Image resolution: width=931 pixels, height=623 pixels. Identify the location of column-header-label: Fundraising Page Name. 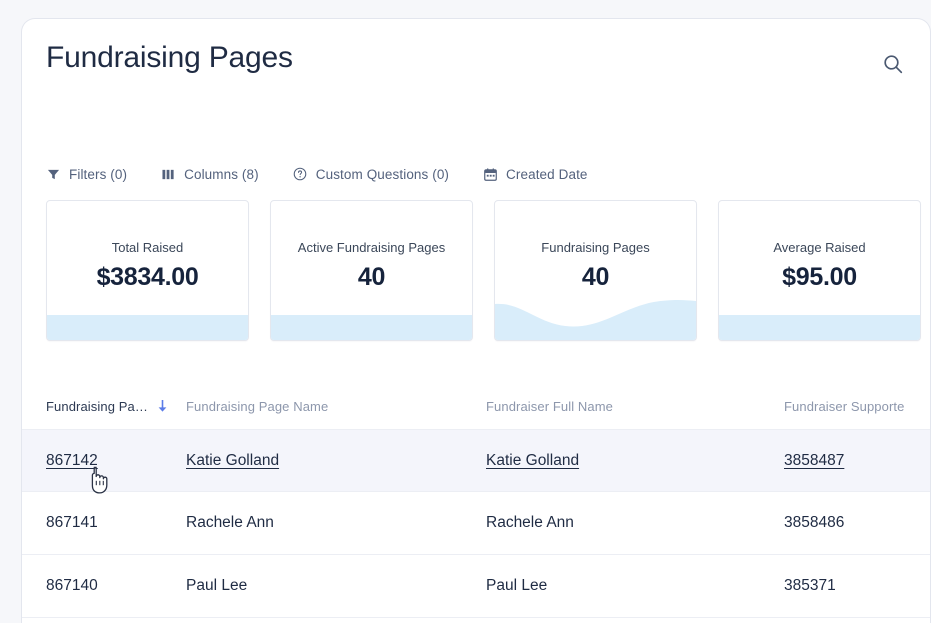
(257, 406).